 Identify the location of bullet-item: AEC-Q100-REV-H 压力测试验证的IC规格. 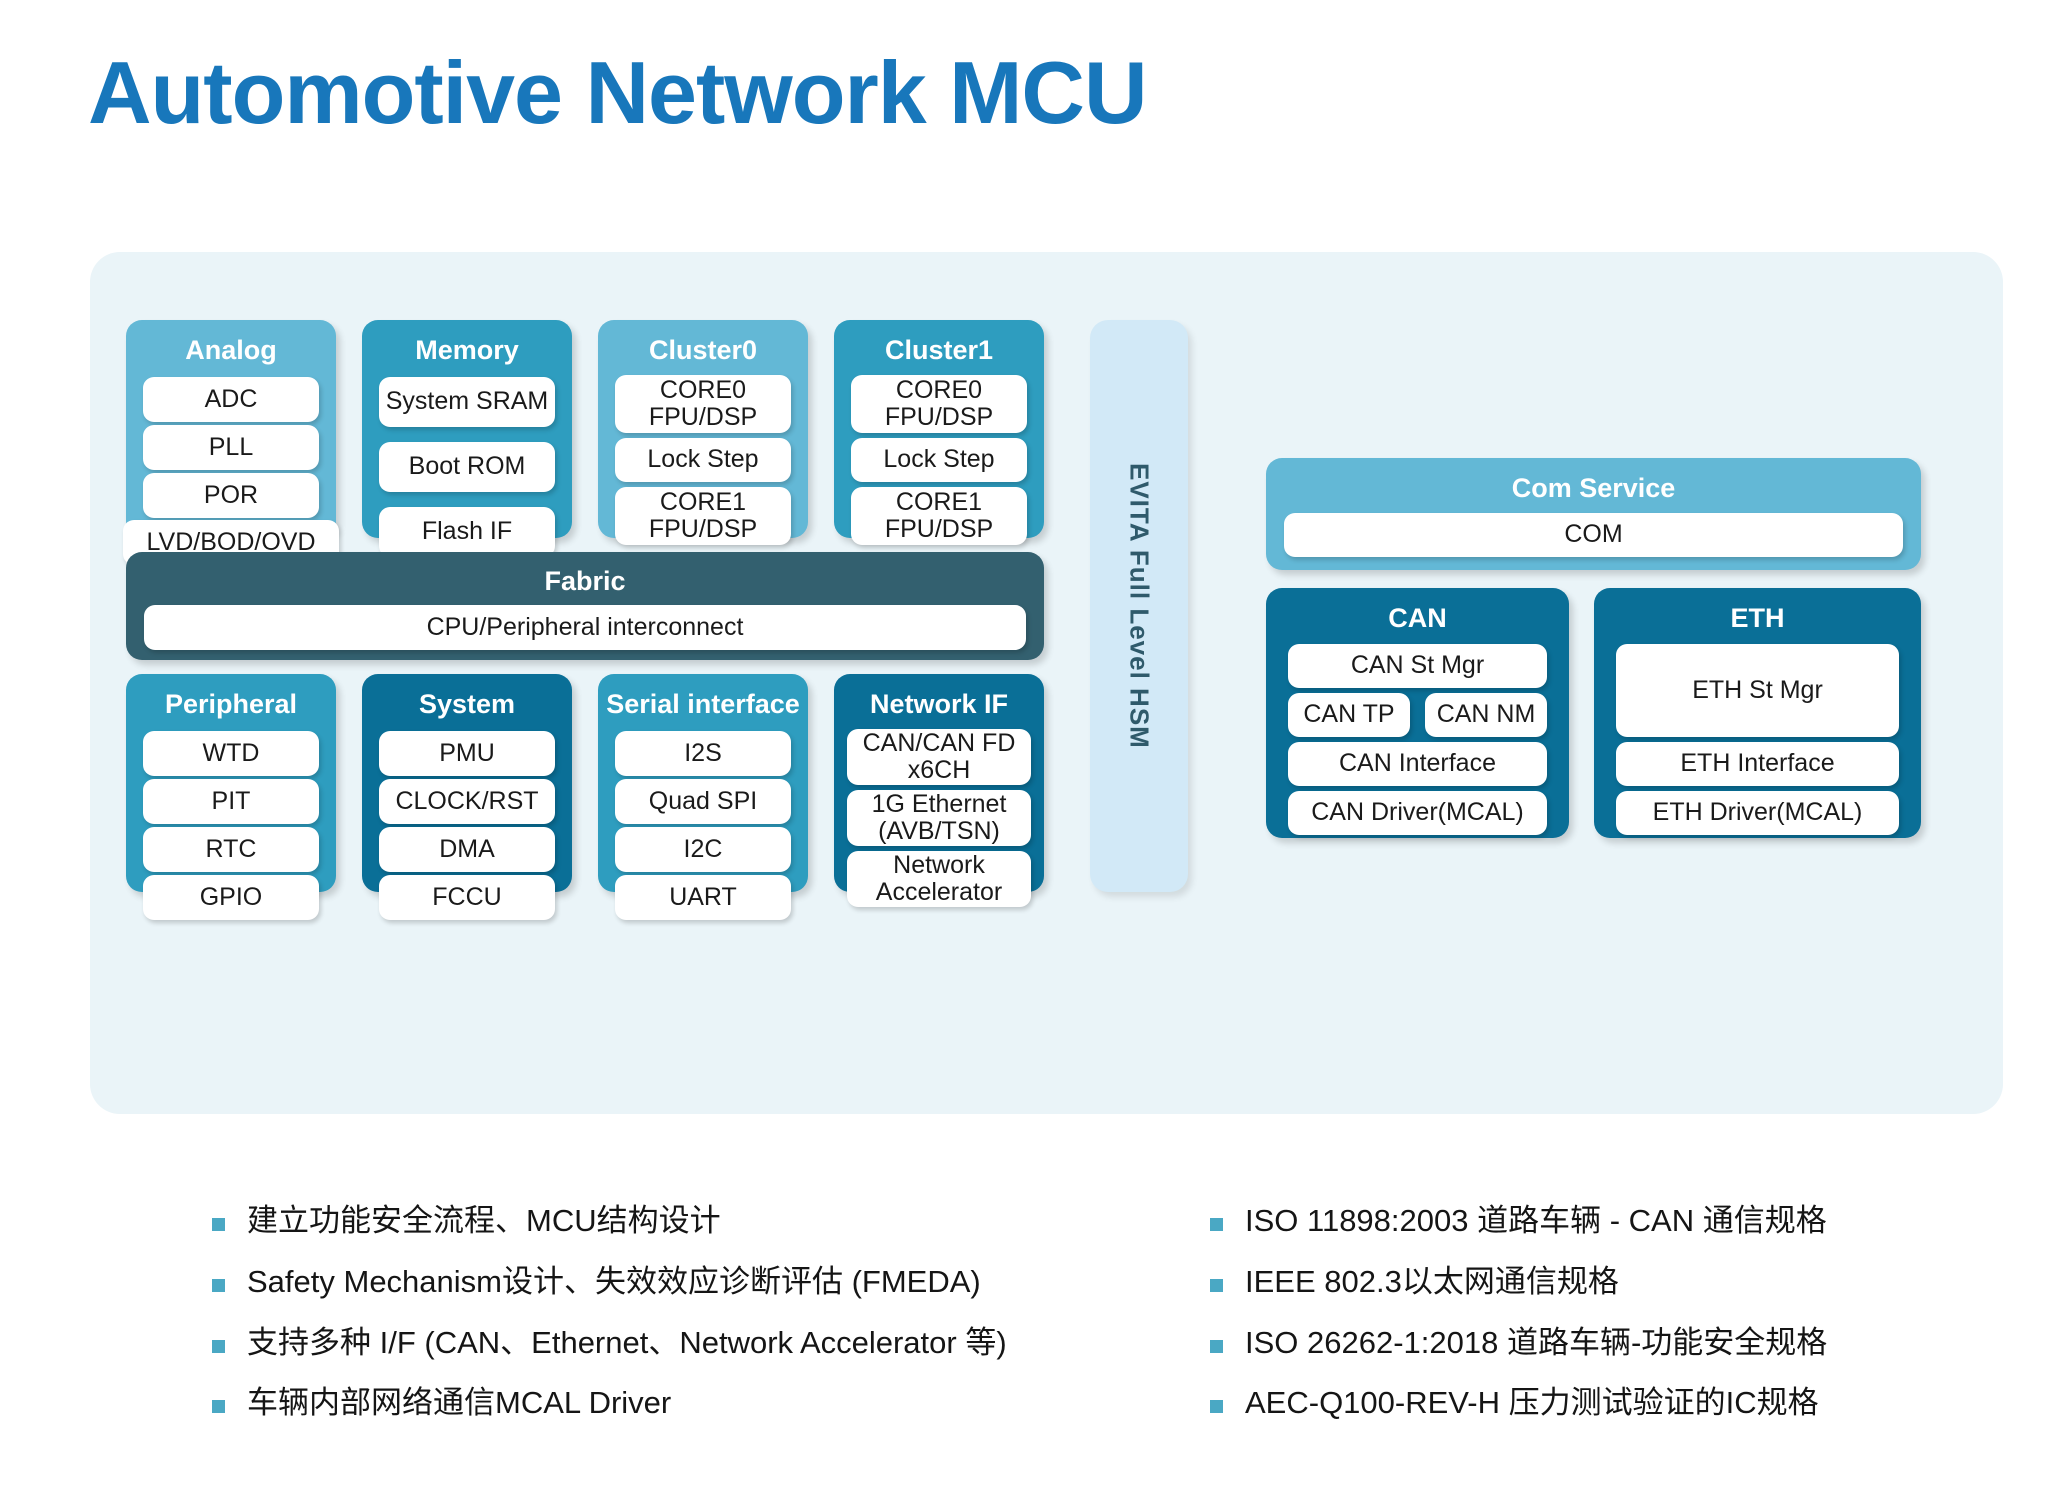
(1518, 1403).